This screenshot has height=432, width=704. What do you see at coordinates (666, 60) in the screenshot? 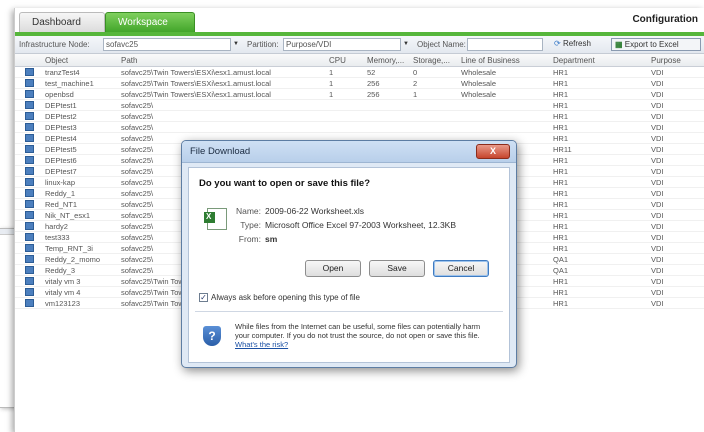
I see `column-header: Purpose` at bounding box center [666, 60].